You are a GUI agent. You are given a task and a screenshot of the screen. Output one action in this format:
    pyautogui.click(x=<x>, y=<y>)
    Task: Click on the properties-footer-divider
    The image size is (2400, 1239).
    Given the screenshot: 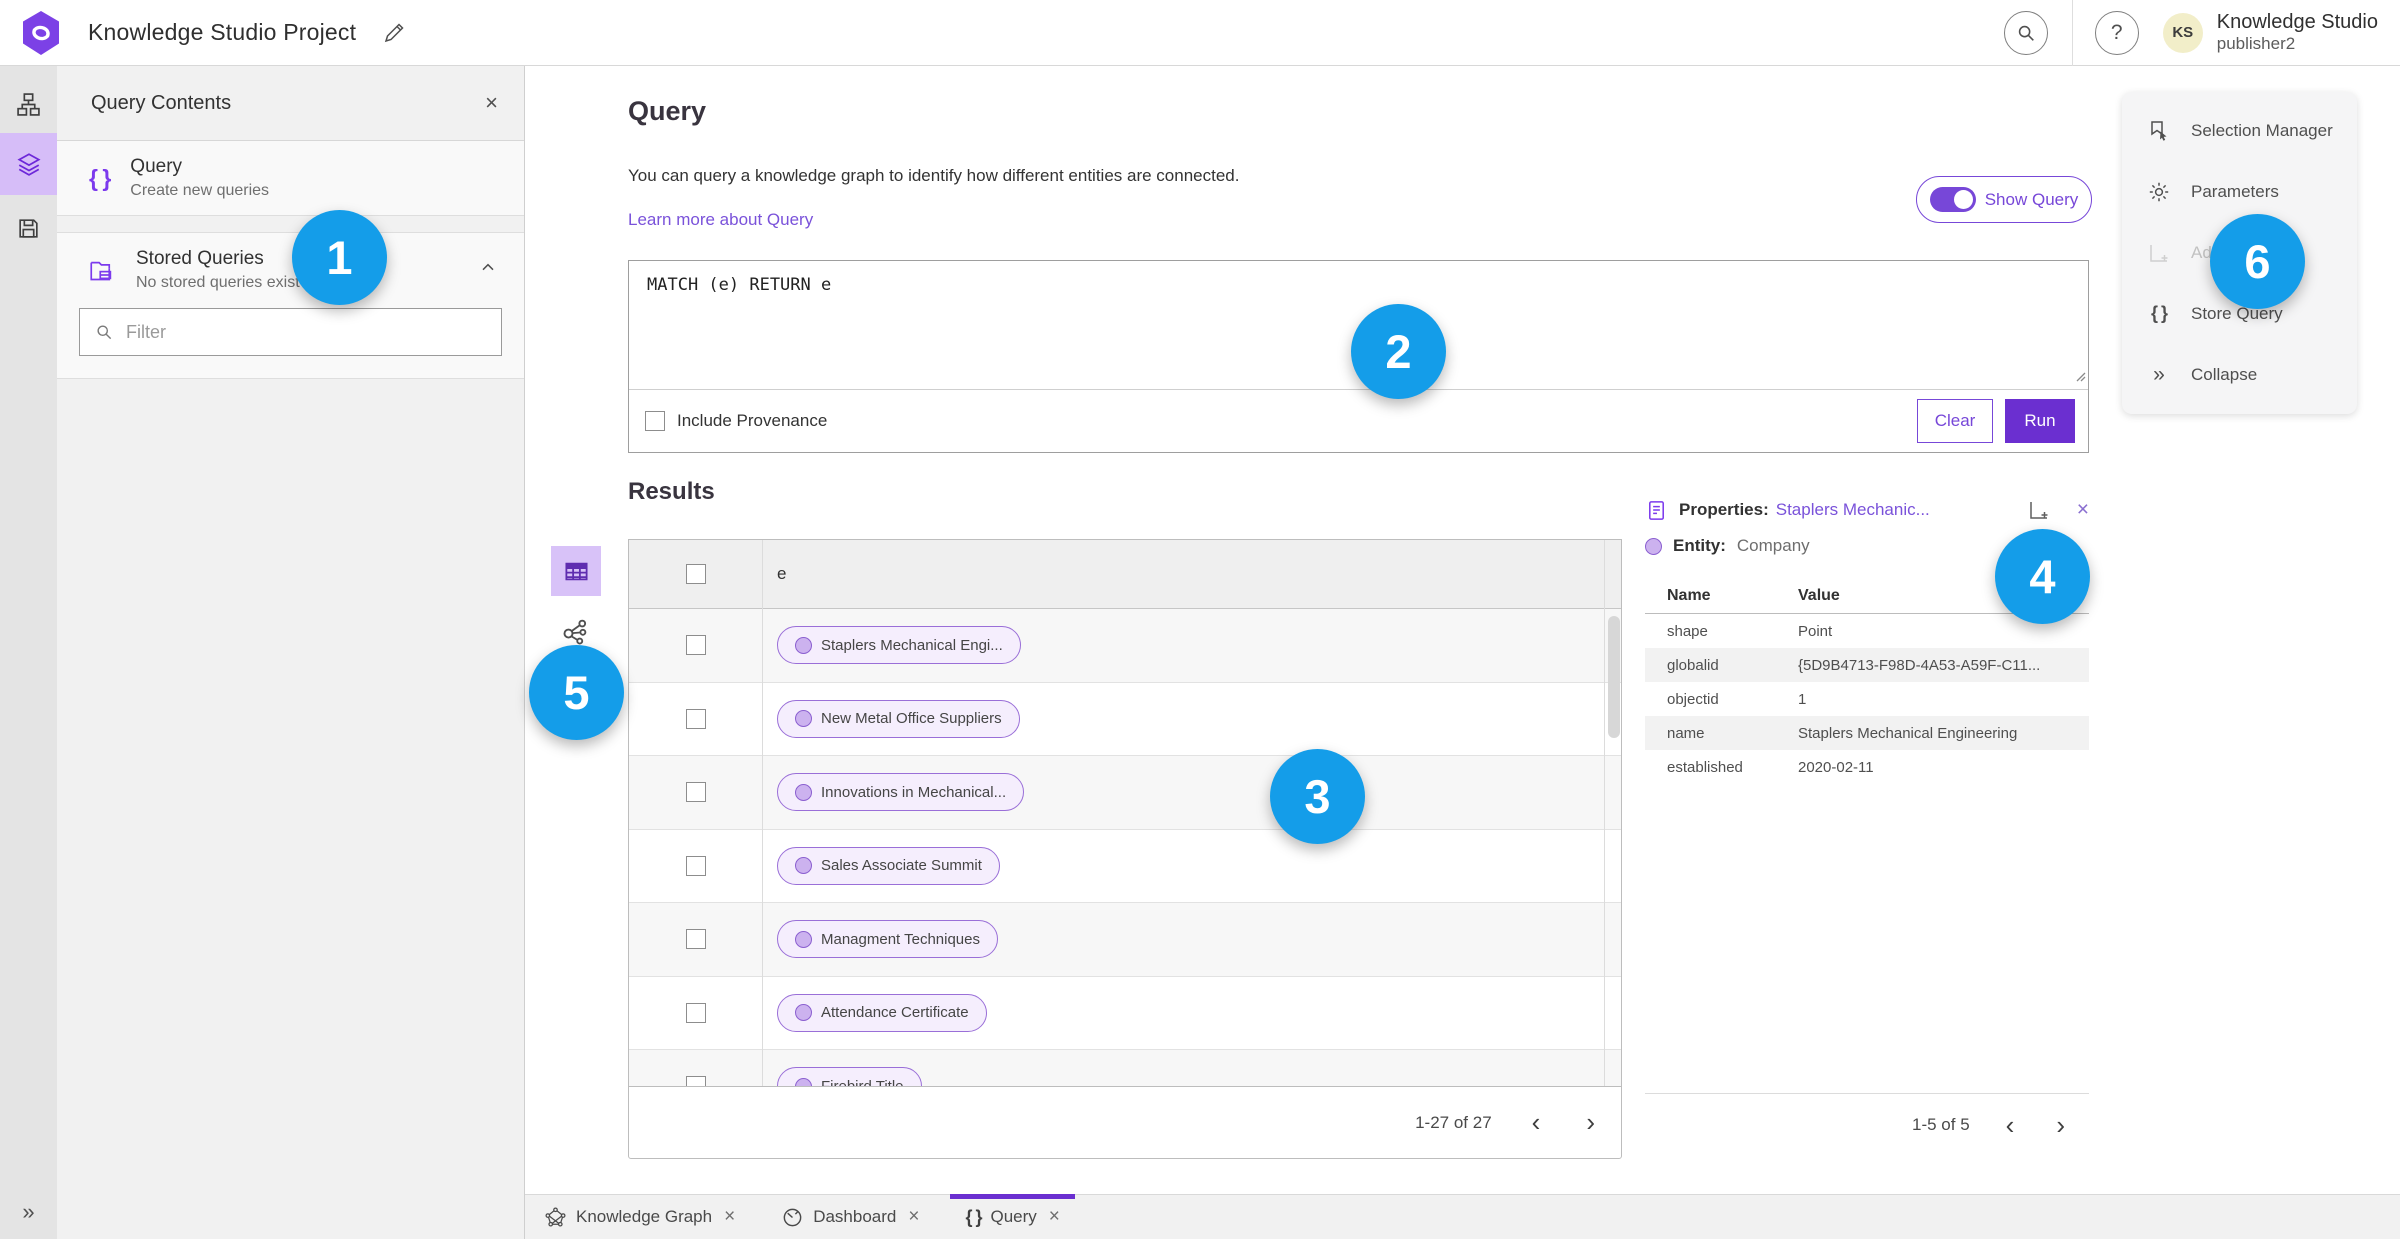 What is the action you would take?
    pyautogui.click(x=1867, y=1093)
    